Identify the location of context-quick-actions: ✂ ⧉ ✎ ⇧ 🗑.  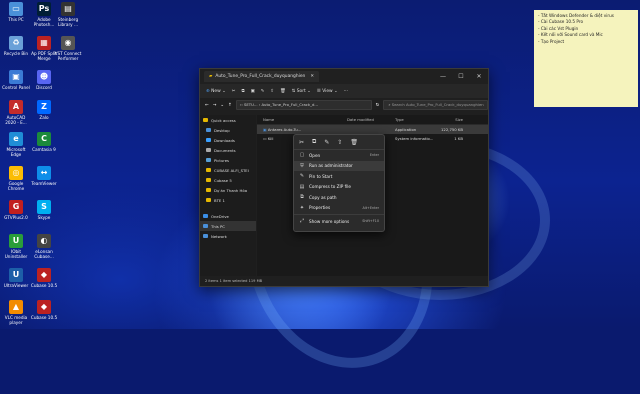
(339, 142).